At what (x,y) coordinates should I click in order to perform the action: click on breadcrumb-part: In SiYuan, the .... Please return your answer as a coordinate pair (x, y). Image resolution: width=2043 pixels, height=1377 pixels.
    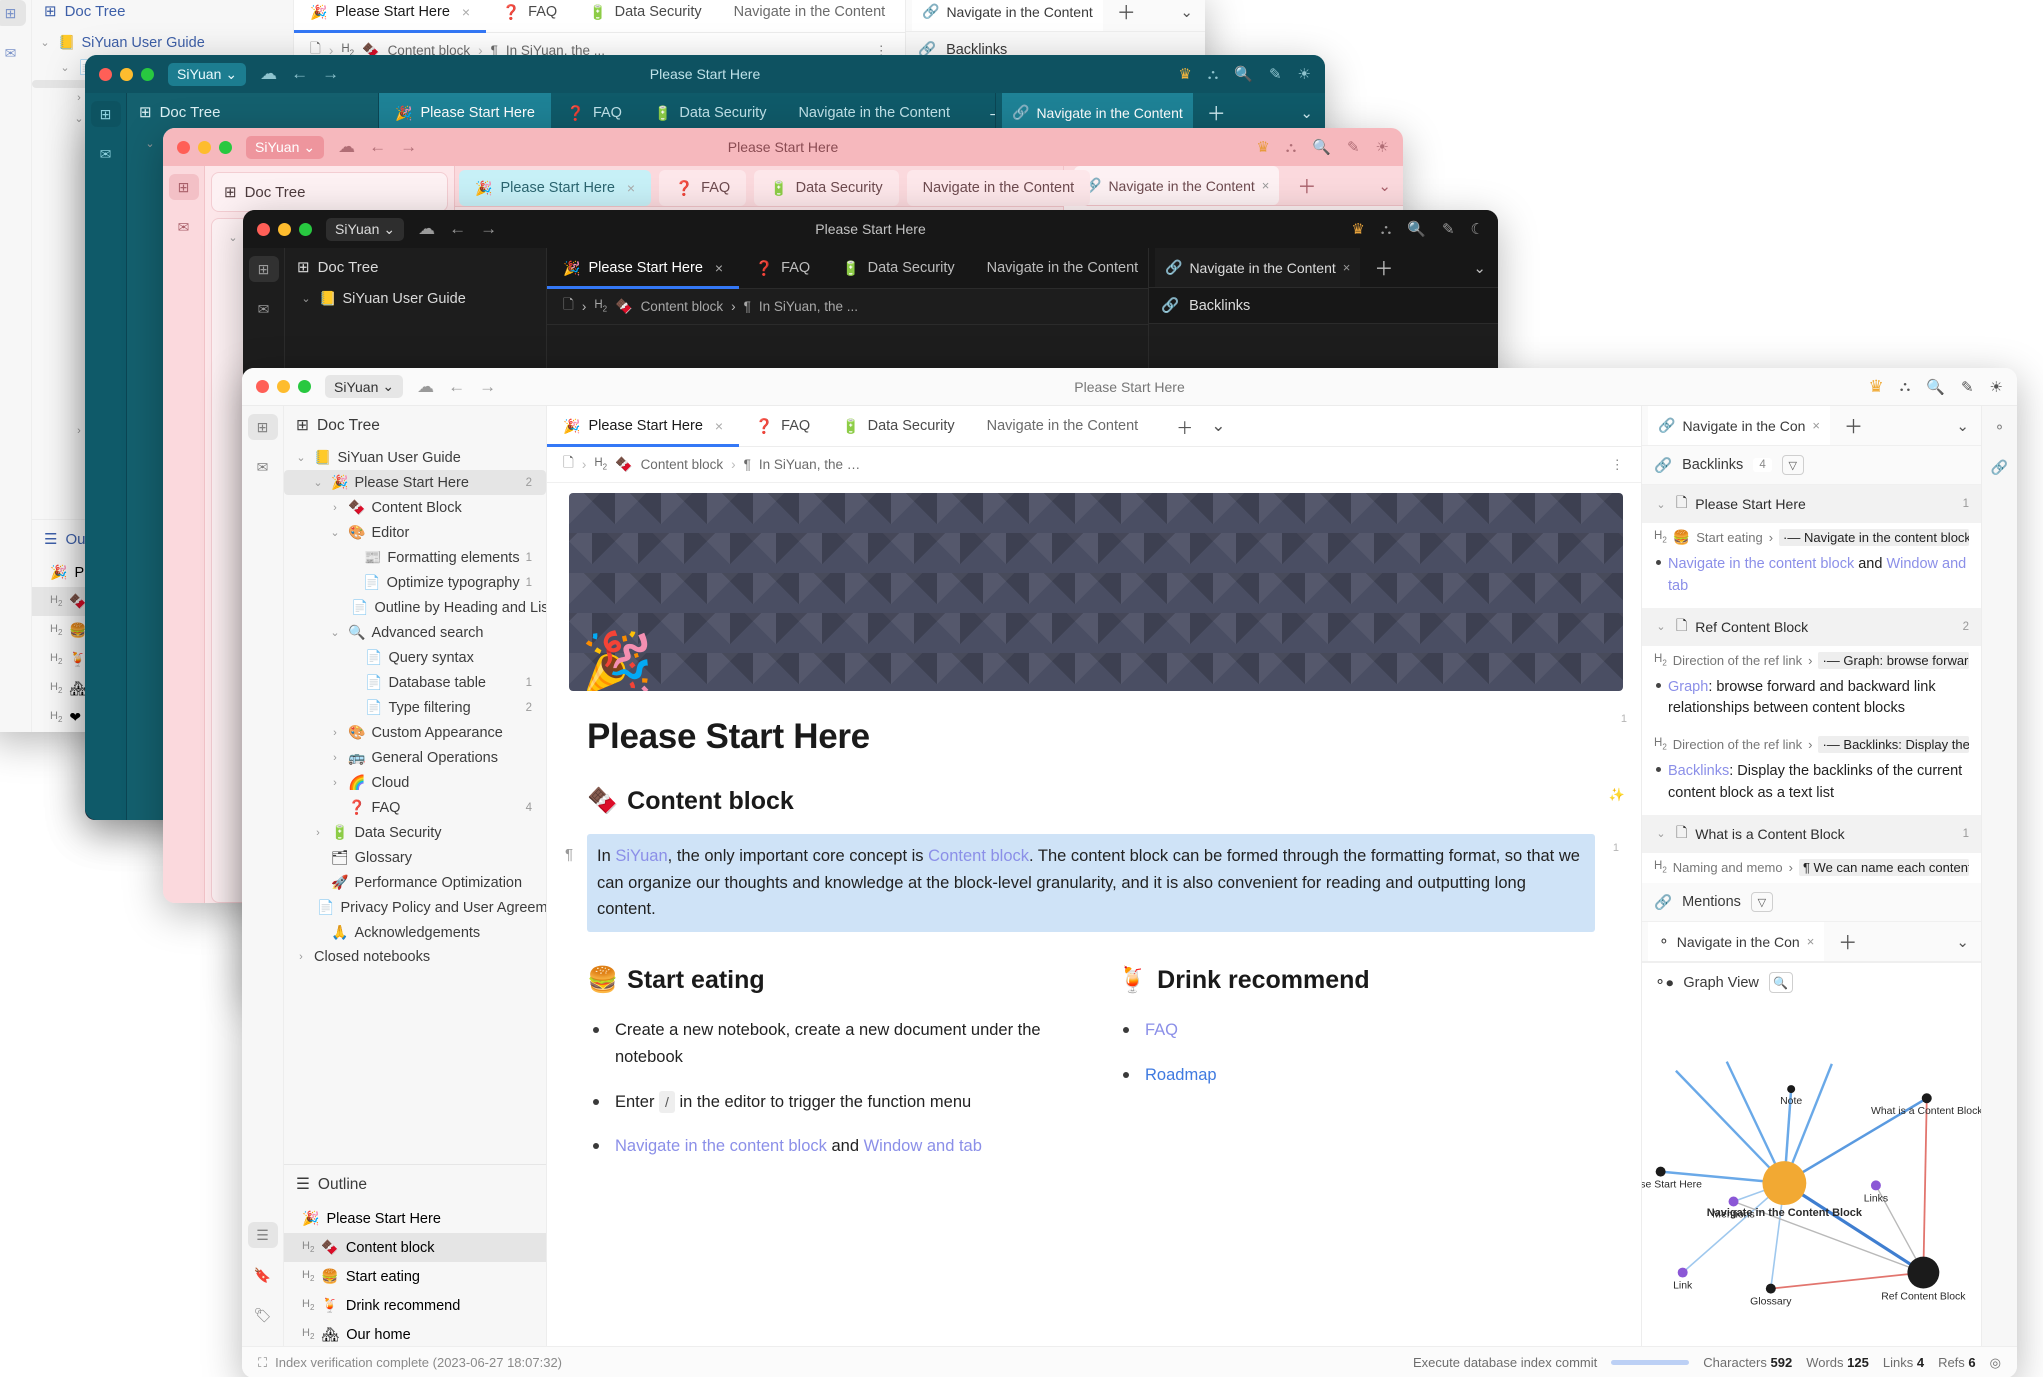
    Looking at the image, I should click on (808, 306).